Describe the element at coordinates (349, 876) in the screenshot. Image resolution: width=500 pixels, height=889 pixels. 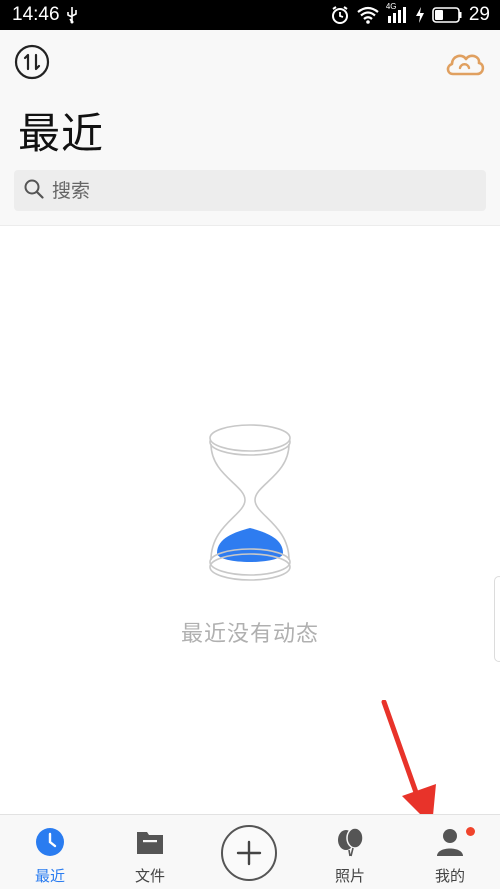
I see `tab-photos-label: 照片` at that location.